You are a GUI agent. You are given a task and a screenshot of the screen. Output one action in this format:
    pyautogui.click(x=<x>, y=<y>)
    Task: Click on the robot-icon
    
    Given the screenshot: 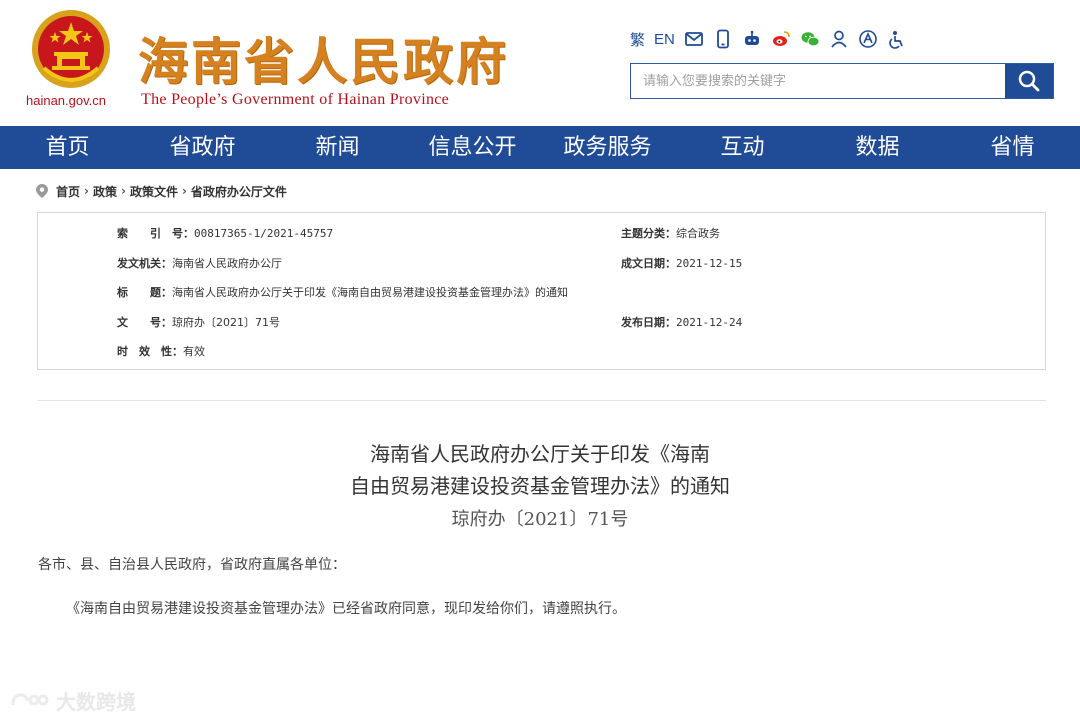 What is the action you would take?
    pyautogui.click(x=752, y=39)
    